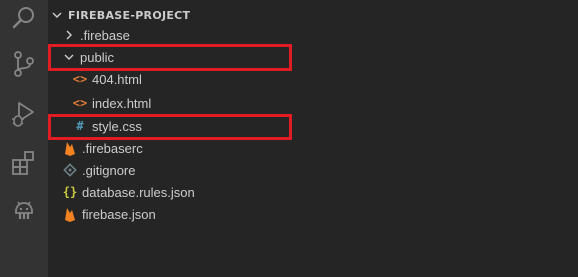  Describe the element at coordinates (138, 192) in the screenshot. I see `tree-item-label: database.rules.json` at that location.